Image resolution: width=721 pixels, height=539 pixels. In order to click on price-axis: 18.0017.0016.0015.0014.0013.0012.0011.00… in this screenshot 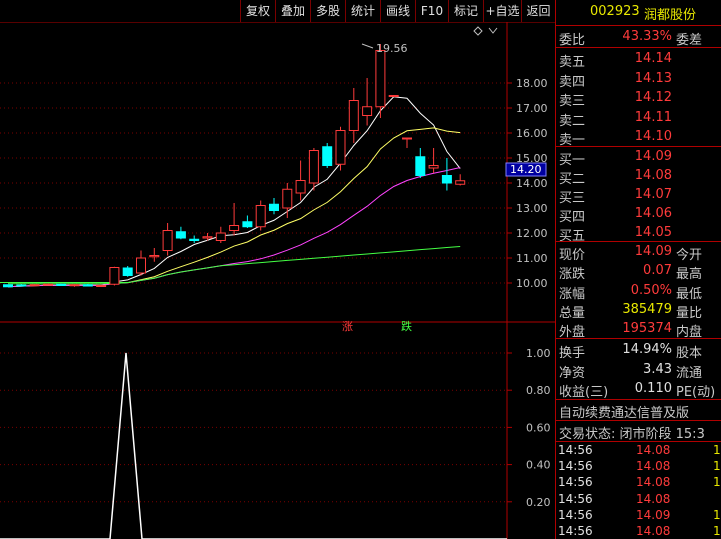, I will do `click(527, 183)`.